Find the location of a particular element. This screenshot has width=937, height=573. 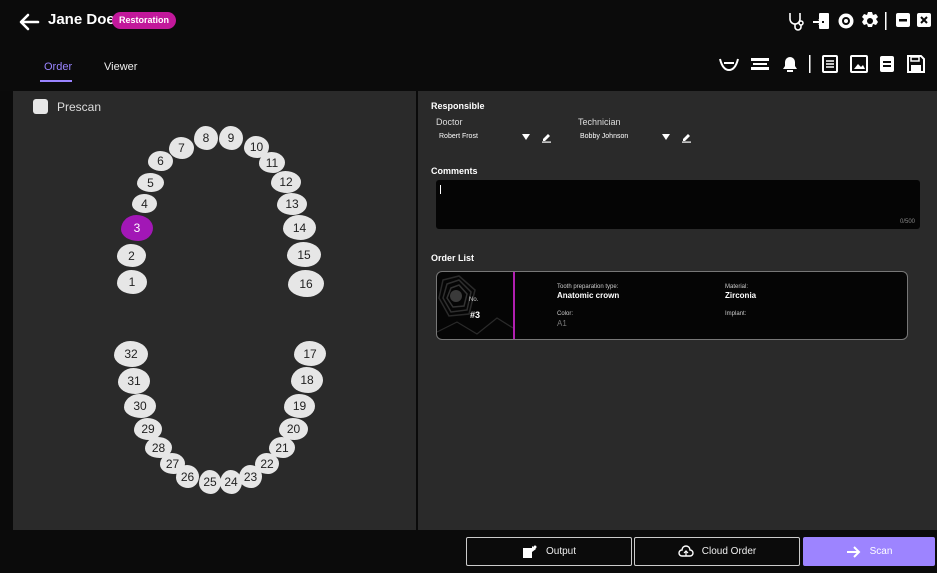

prescan-checkbox is located at coordinates (40, 106).